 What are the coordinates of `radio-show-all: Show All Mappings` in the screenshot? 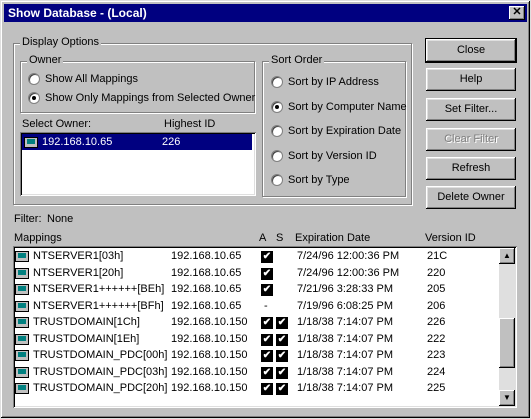 It's located at (83, 79).